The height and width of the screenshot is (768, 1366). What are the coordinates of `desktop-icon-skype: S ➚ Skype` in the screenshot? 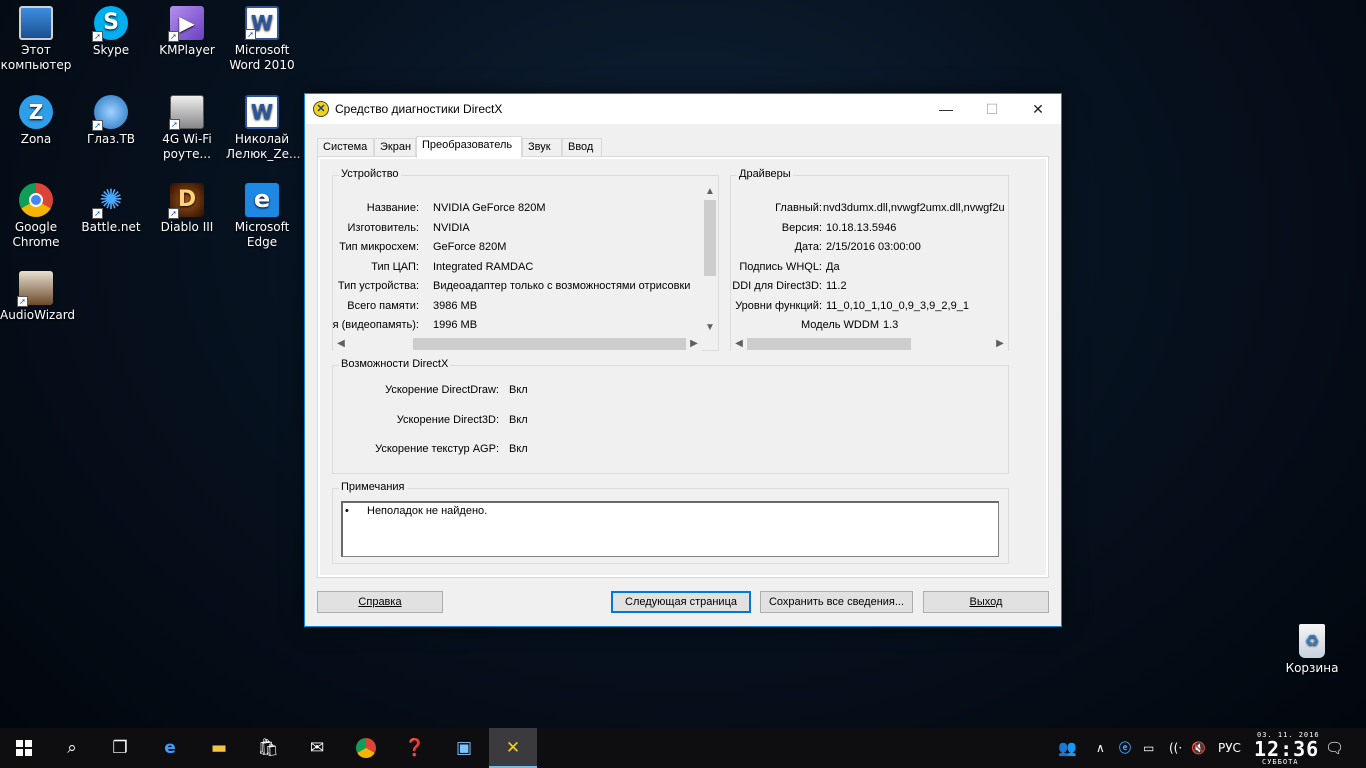 It's located at (111, 32).